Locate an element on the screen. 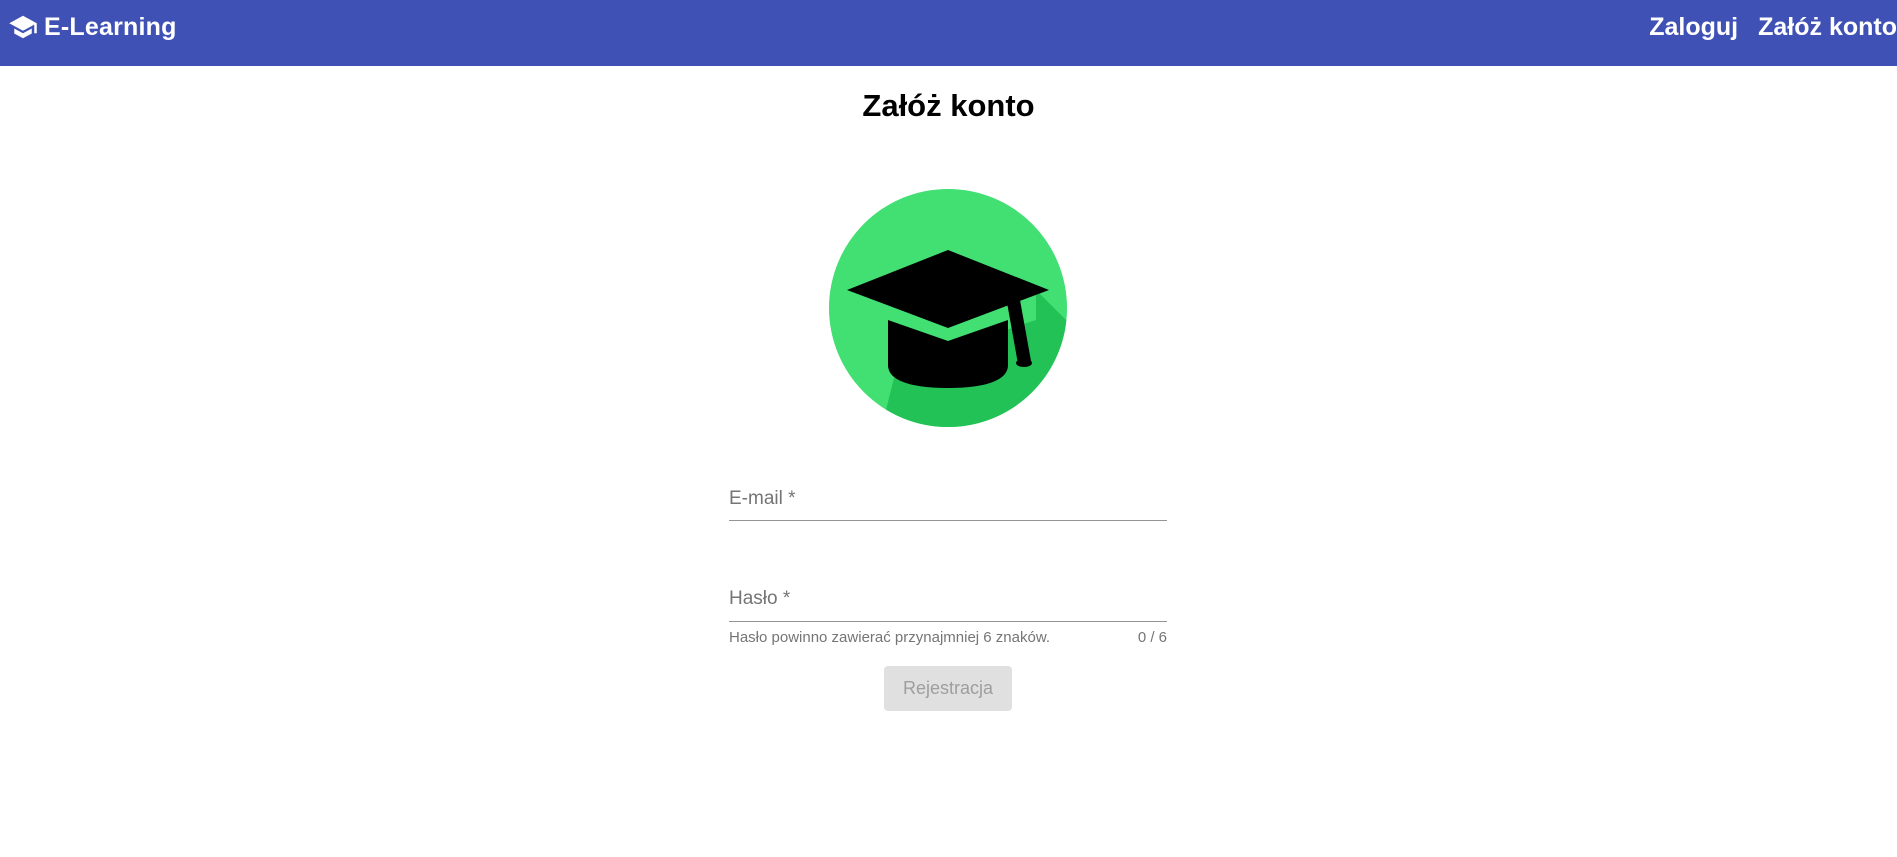  graduation-cap-circle-icon is located at coordinates (948, 308).